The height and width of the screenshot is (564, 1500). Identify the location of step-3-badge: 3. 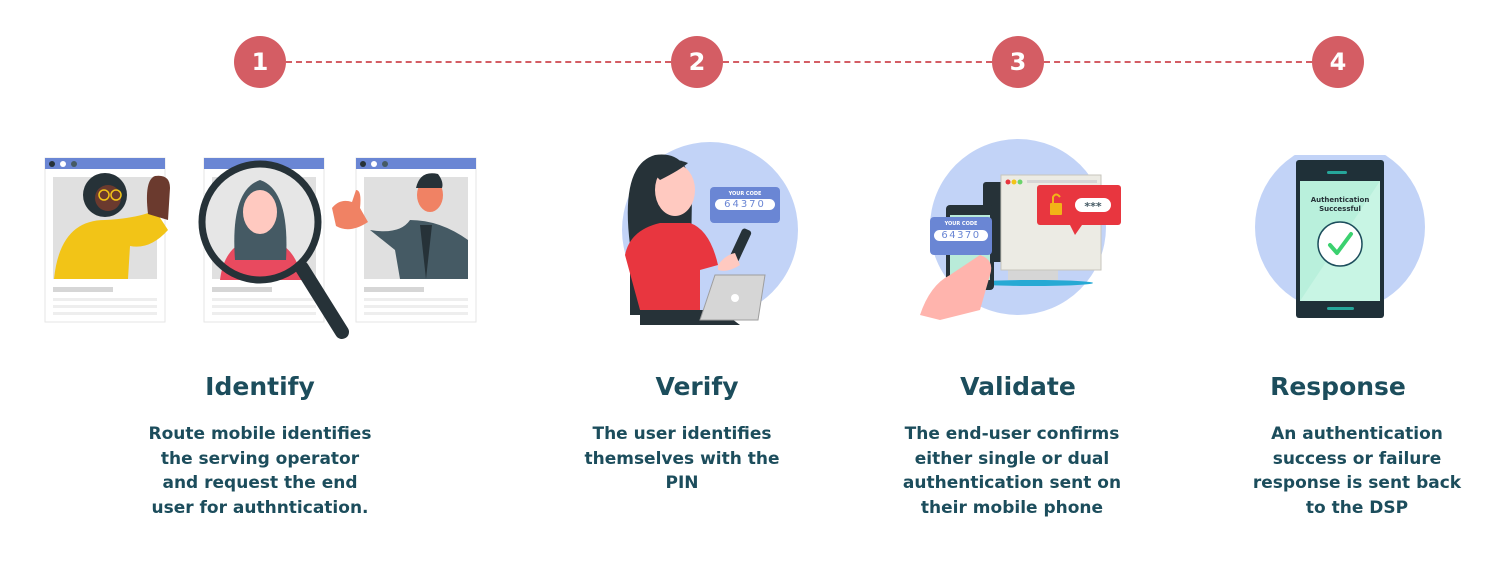
(1018, 62).